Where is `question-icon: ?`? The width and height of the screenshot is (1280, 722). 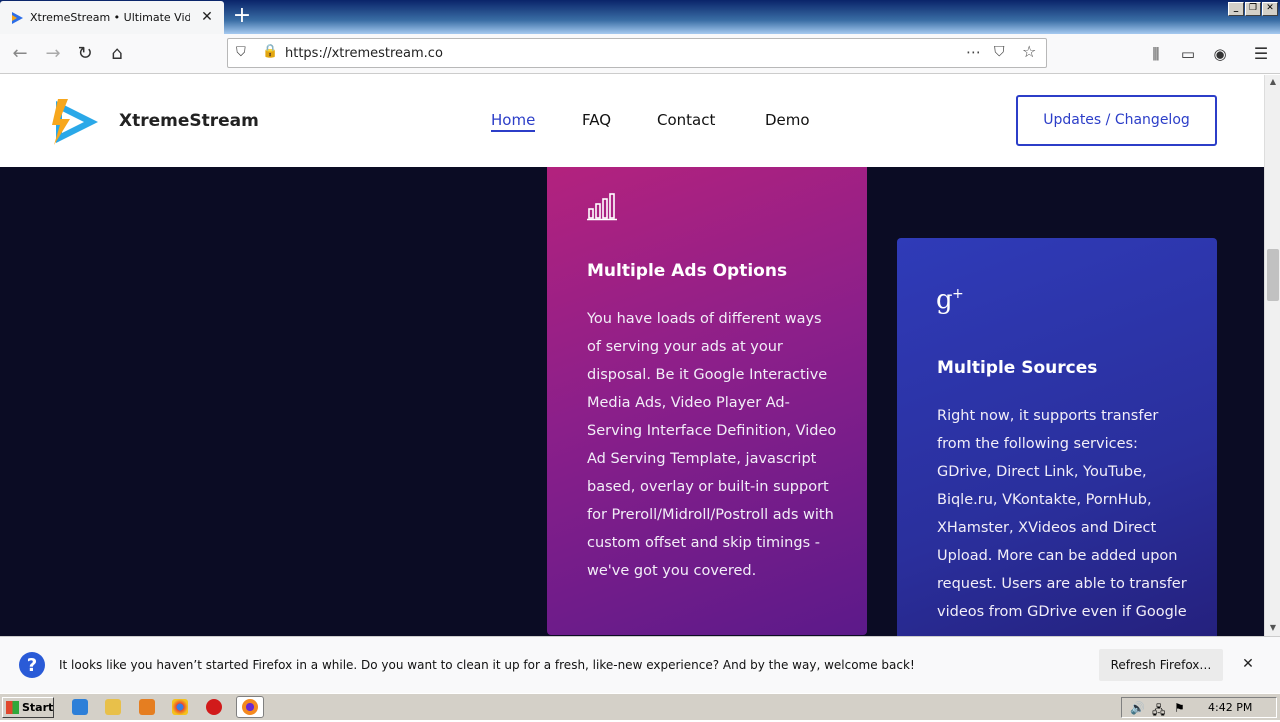
question-icon: ? is located at coordinates (32, 665).